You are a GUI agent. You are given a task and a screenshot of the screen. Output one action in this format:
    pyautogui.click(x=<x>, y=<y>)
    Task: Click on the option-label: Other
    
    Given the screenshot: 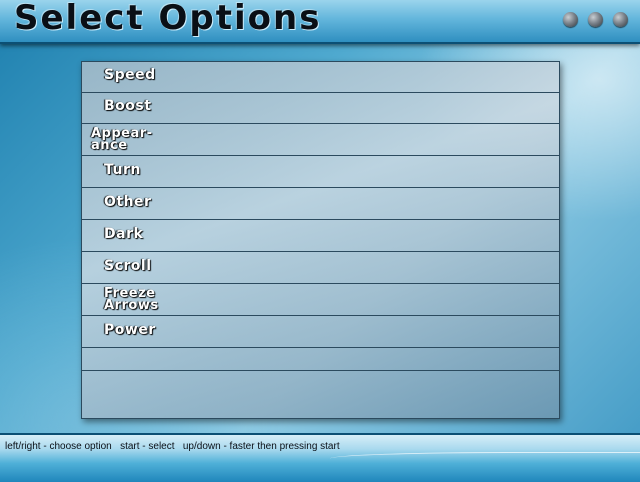 What is the action you would take?
    pyautogui.click(x=128, y=202)
    